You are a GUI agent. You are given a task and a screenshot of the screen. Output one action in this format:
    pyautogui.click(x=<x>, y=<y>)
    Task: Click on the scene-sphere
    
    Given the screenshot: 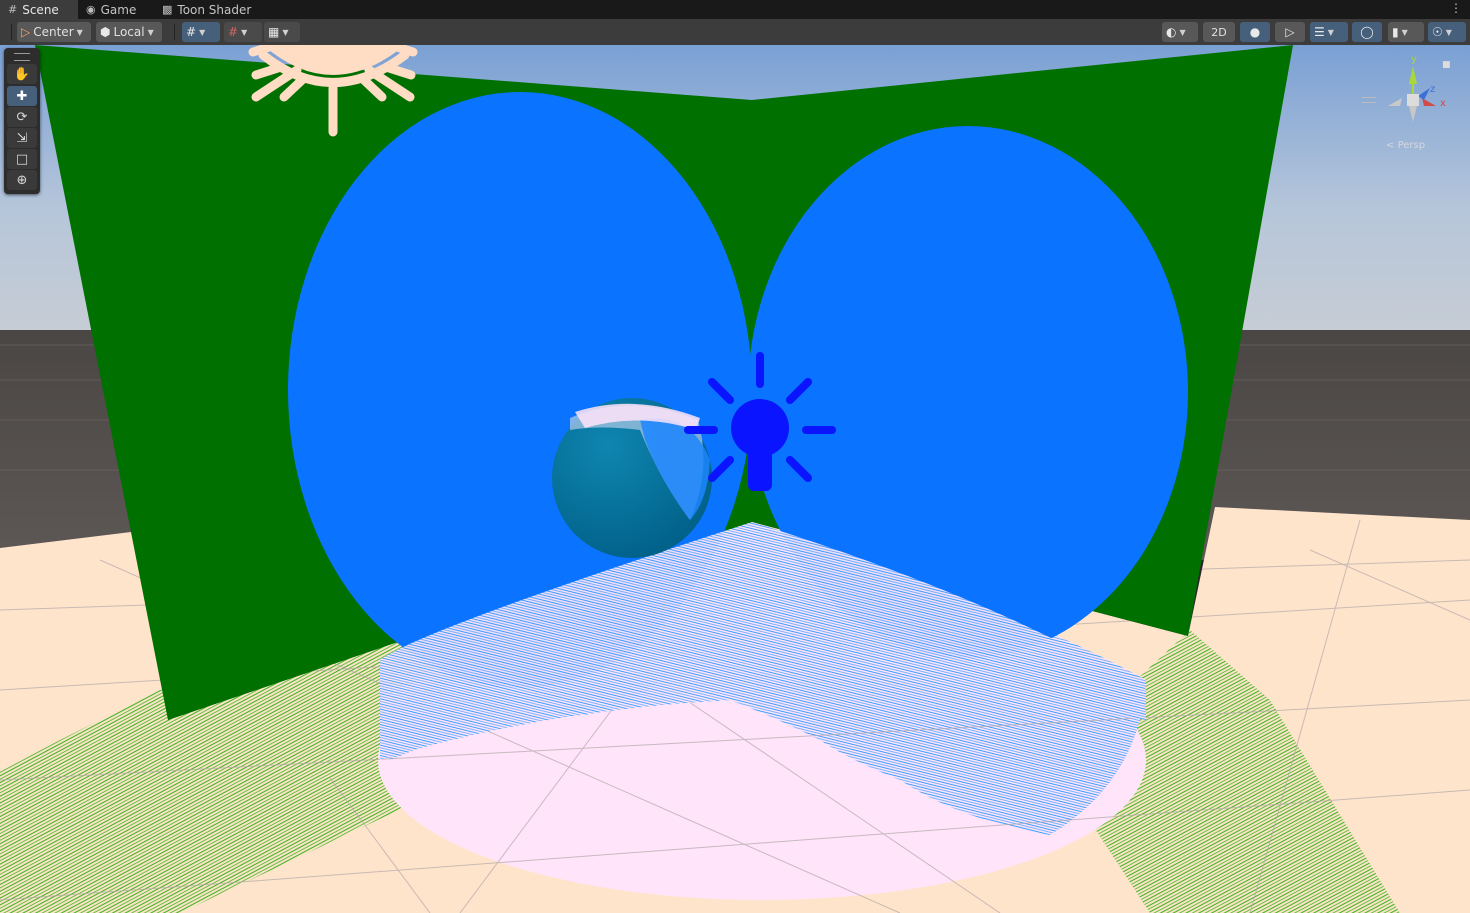 What is the action you would take?
    pyautogui.click(x=632, y=478)
    